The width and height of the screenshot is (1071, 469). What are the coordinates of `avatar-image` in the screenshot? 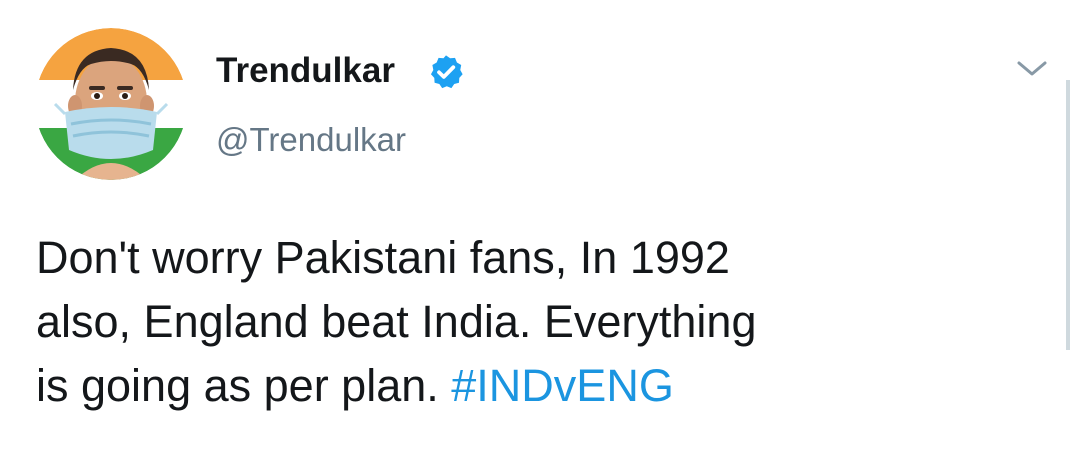 It's located at (111, 104).